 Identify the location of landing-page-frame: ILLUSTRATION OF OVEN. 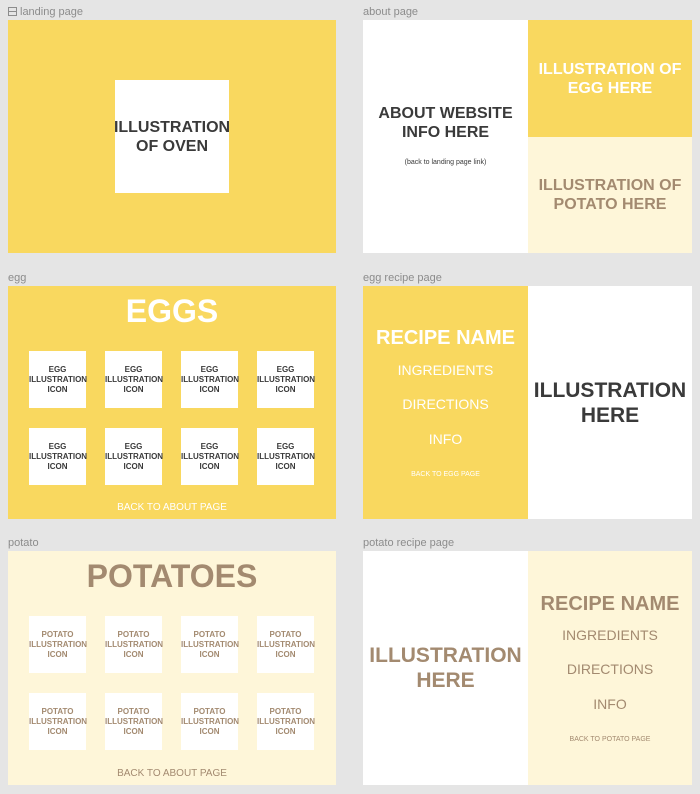
(172, 136).